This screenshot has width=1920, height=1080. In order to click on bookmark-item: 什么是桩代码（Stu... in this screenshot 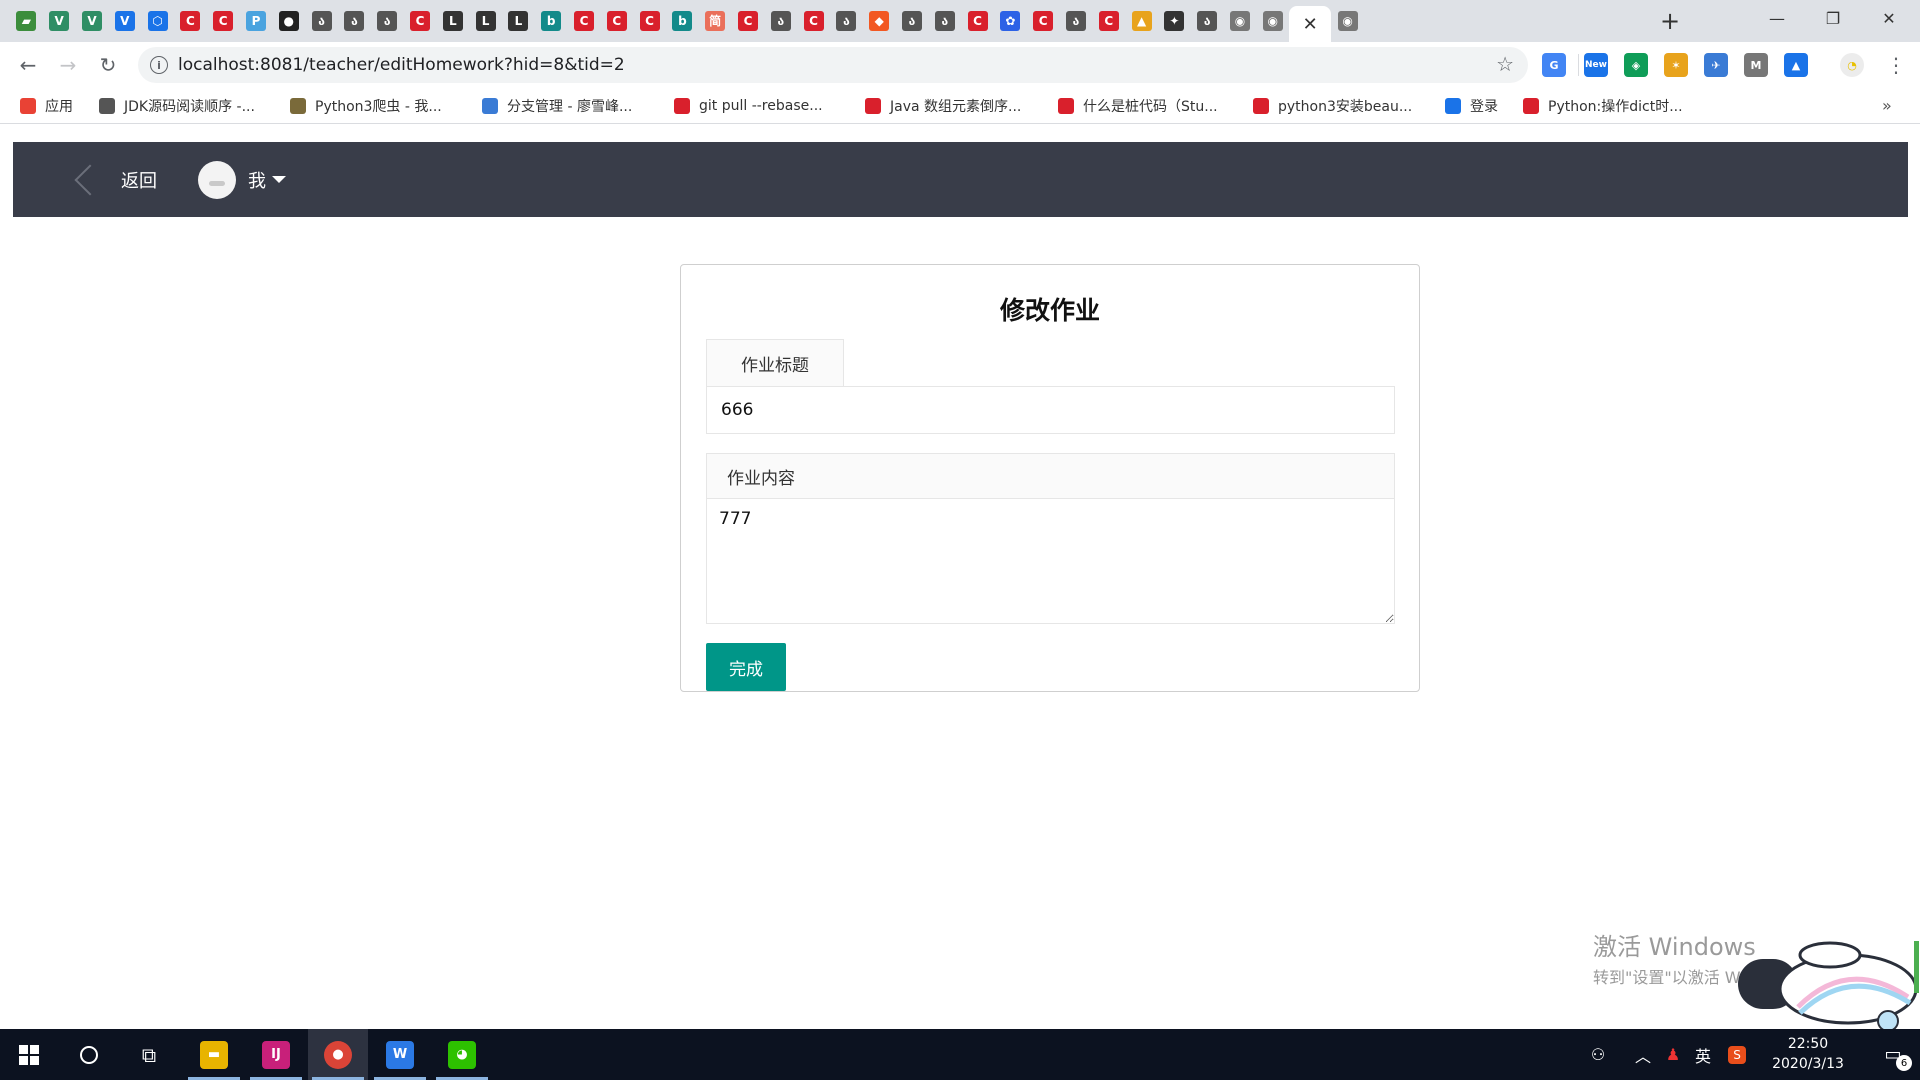, I will do `click(1138, 106)`.